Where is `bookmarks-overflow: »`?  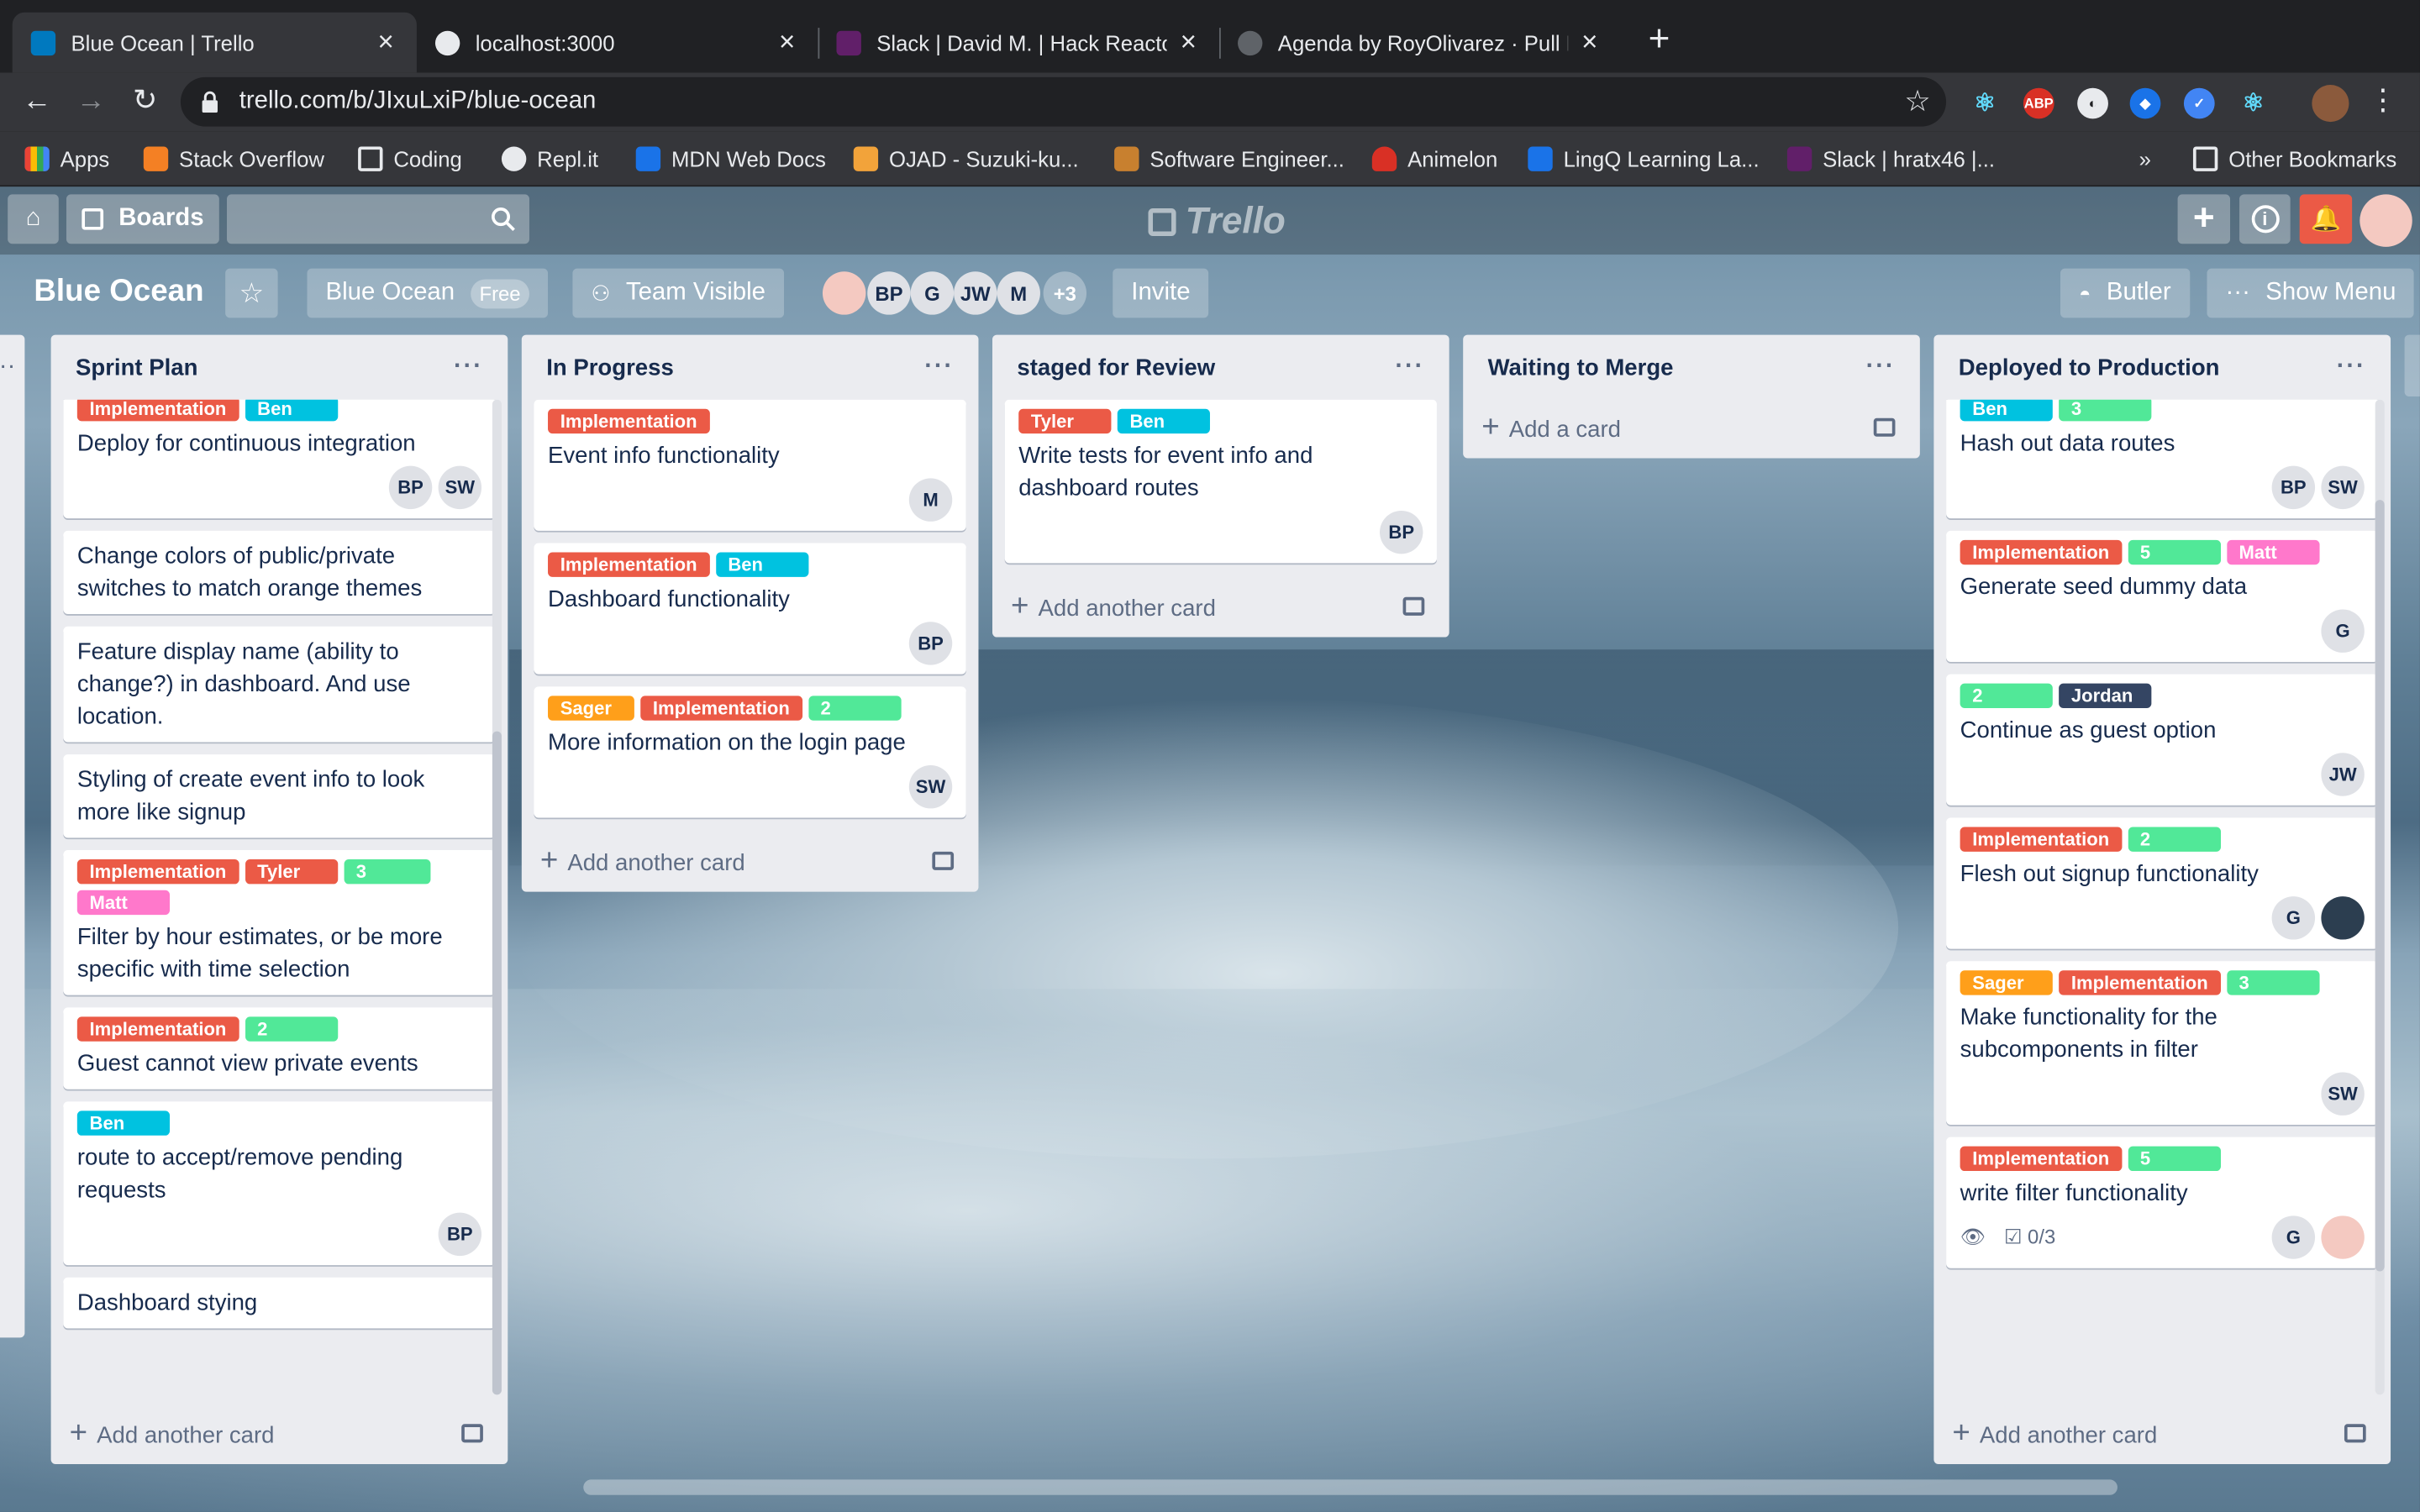
bookmarks-overflow: » is located at coordinates (2145, 159).